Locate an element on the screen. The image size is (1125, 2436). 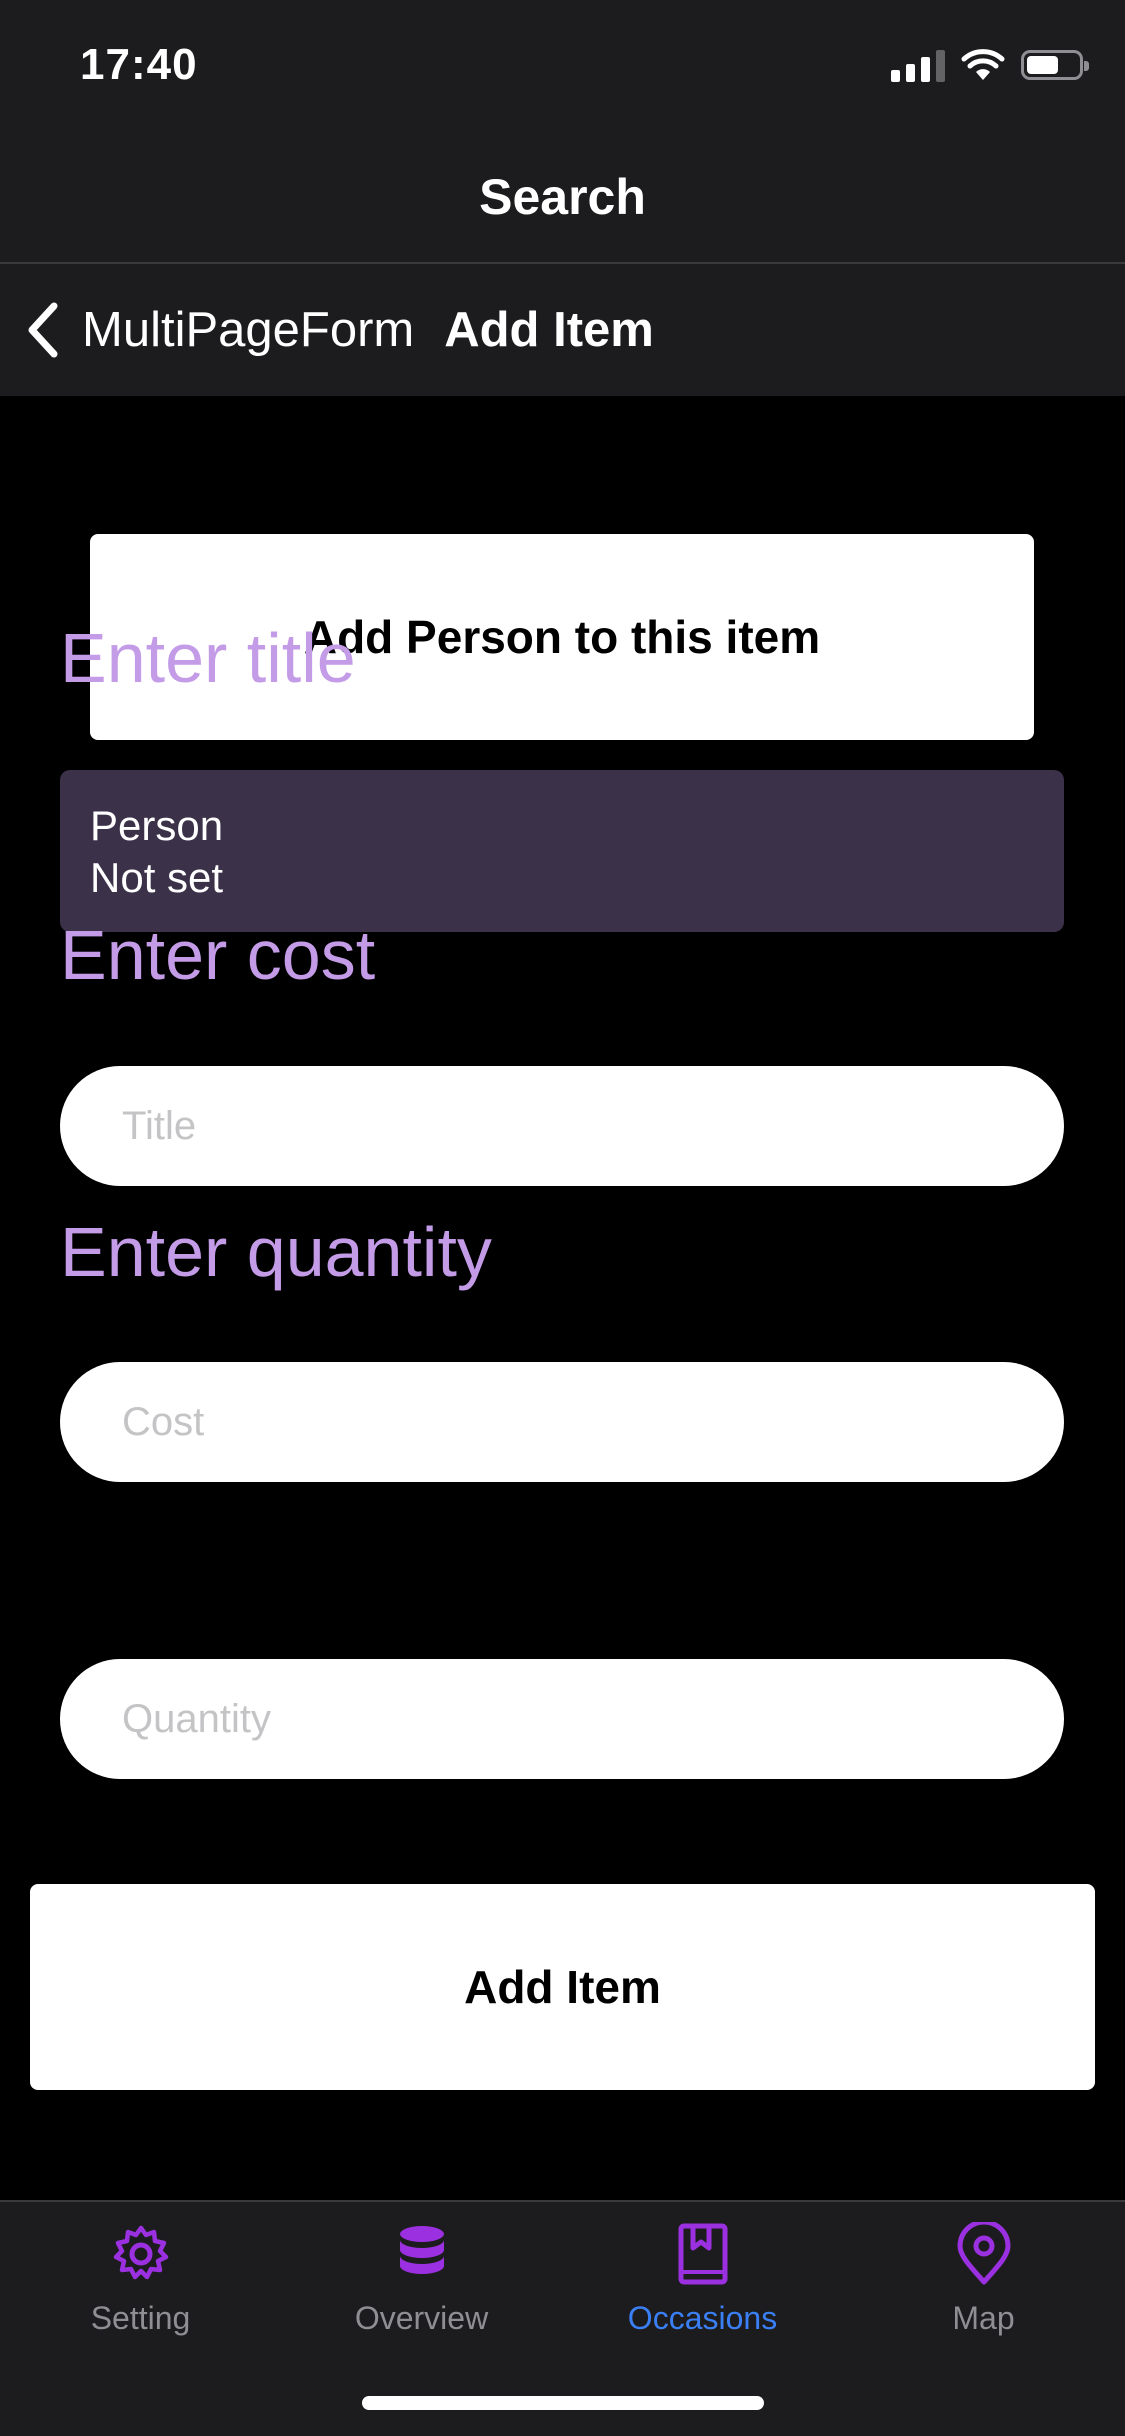
tab-setting: Setting is located at coordinates (140, 2279).